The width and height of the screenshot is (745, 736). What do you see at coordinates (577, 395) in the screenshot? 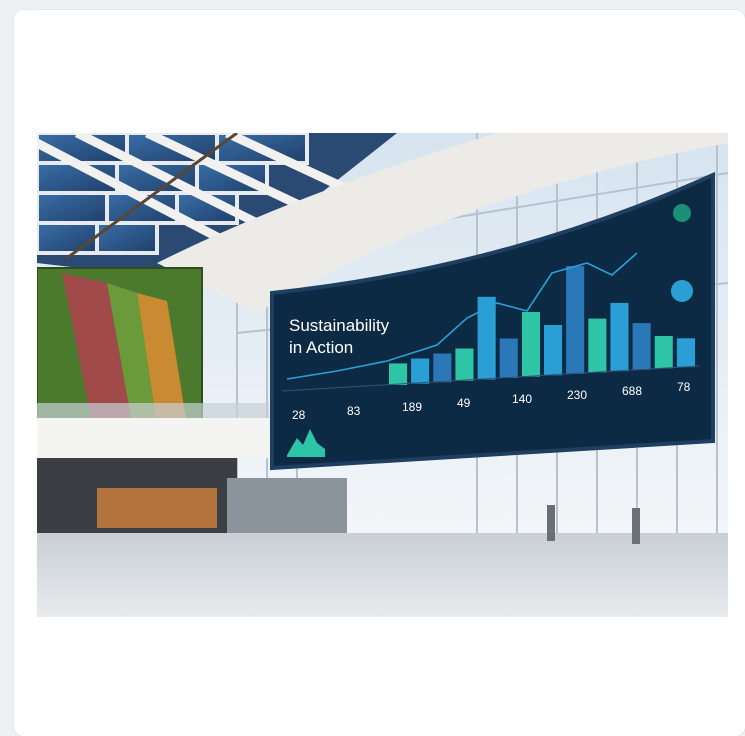
I see `stat-value: 230` at bounding box center [577, 395].